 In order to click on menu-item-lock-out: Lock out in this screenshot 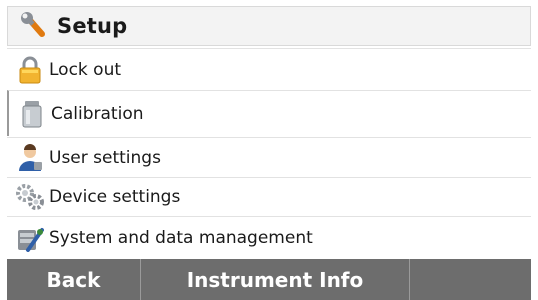, I will do `click(269, 69)`.